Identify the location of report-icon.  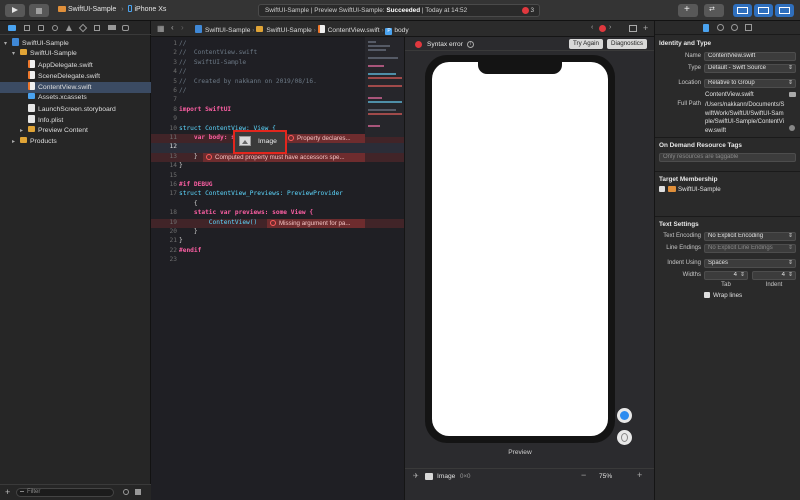
(125, 28).